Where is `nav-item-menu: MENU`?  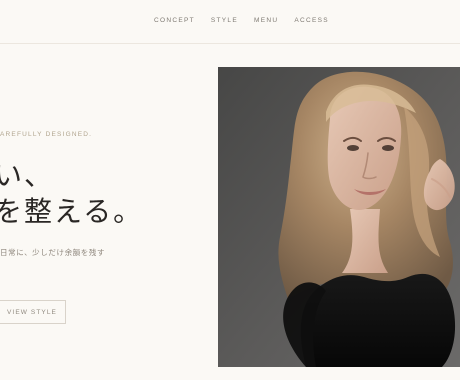
nav-item-menu: MENU is located at coordinates (266, 21).